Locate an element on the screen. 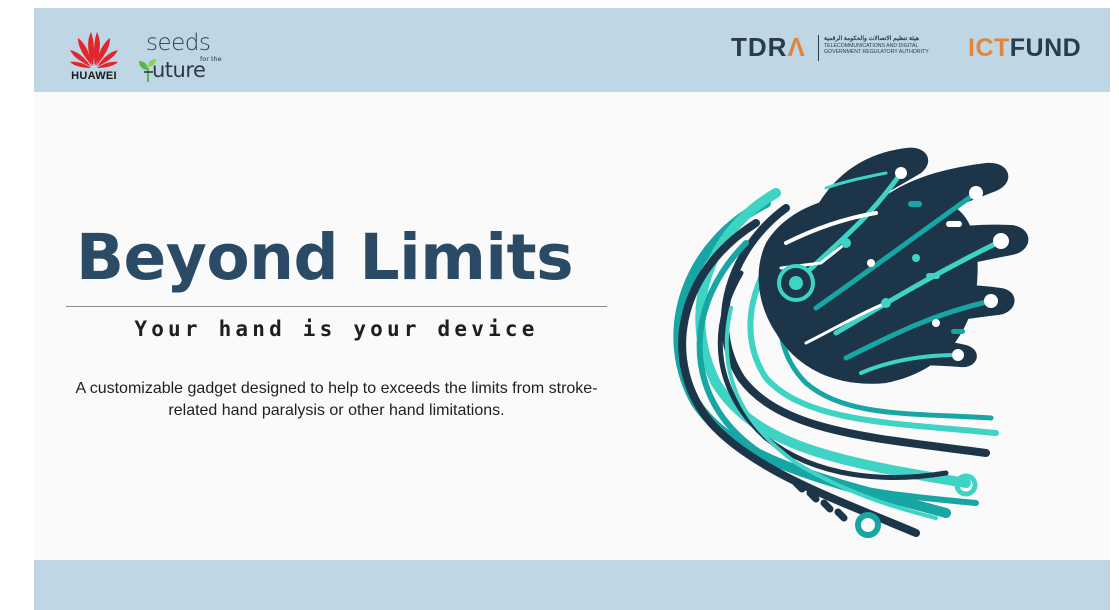  tdra-divider is located at coordinates (818, 48).